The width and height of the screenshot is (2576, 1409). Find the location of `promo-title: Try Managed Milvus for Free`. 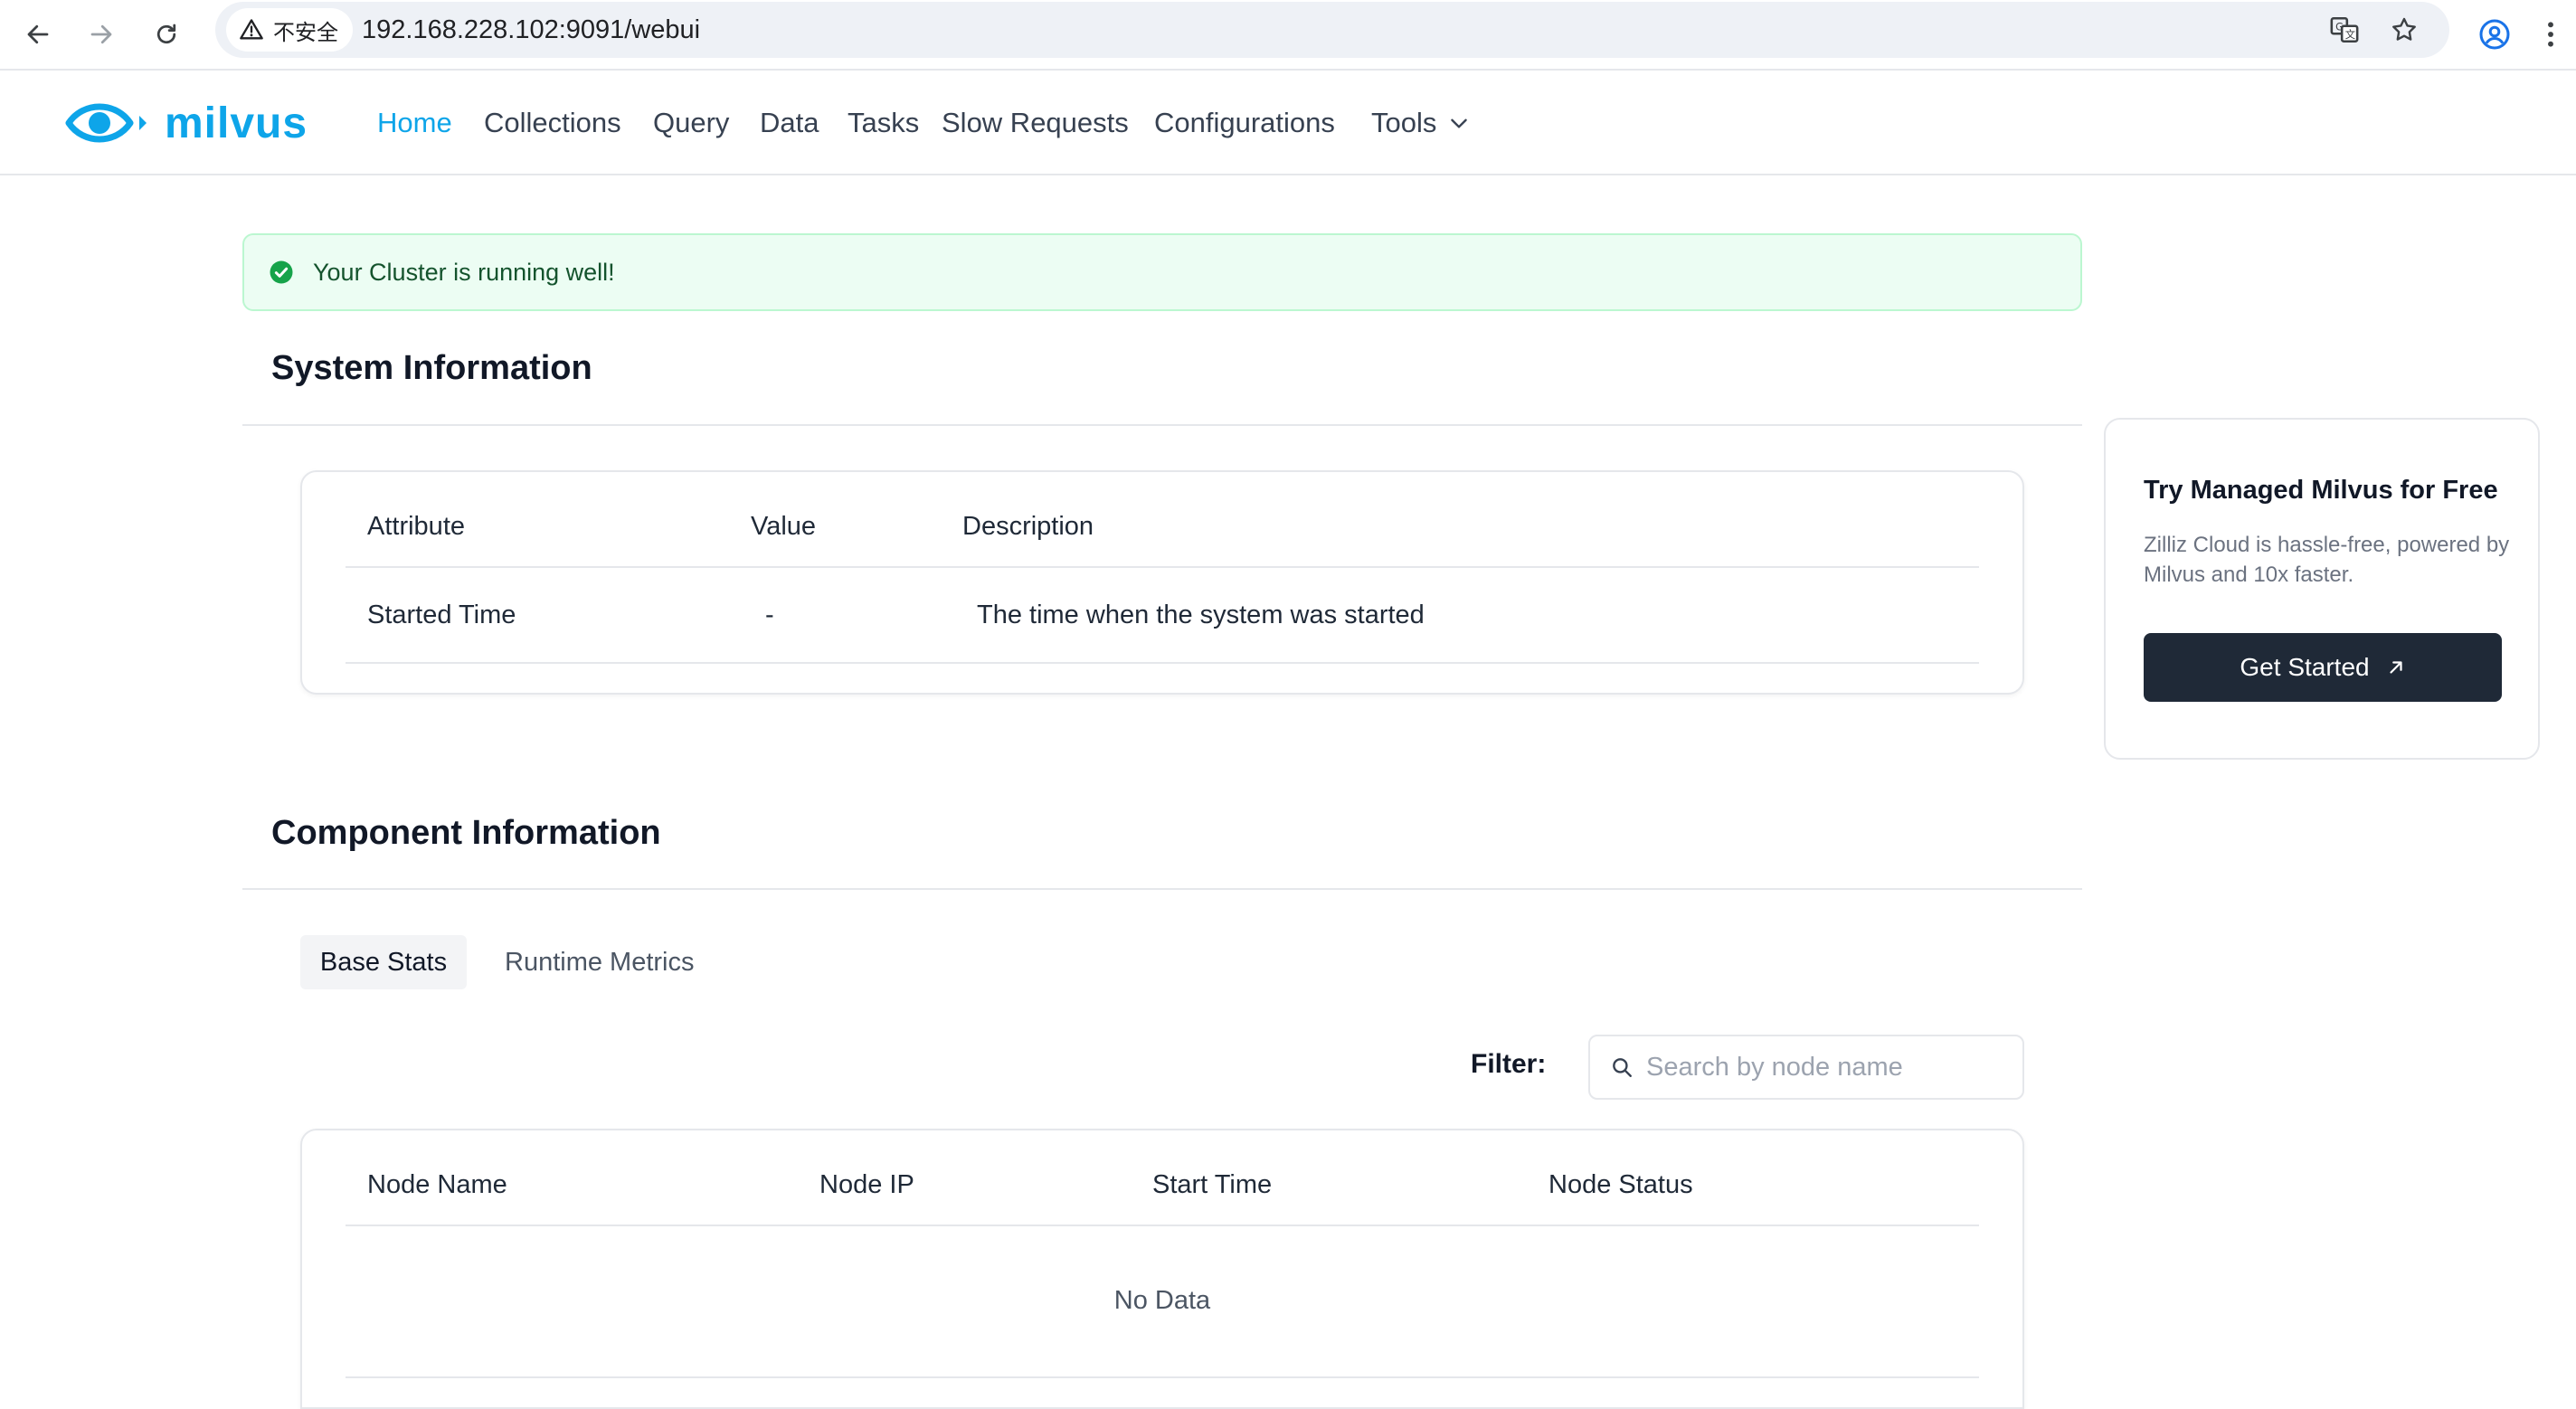

promo-title: Try Managed Milvus for Free is located at coordinates (2321, 490).